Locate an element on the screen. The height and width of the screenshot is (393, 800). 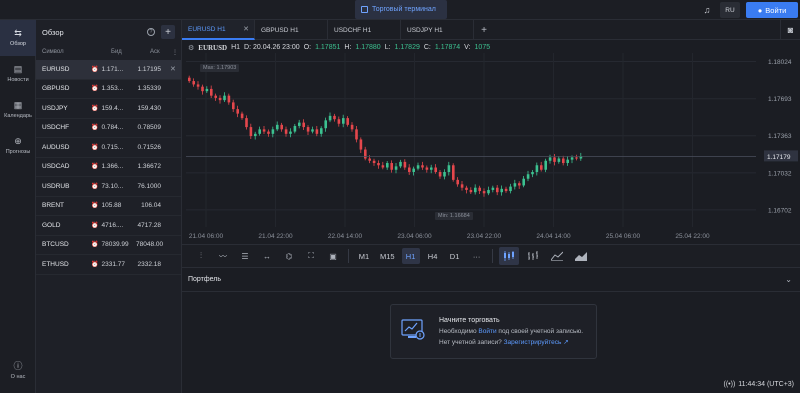
add-symbol-button: + is located at coordinates (168, 32).